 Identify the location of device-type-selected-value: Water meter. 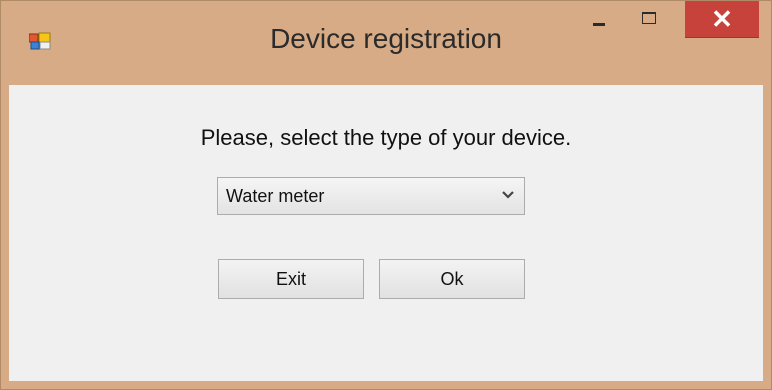
(275, 196).